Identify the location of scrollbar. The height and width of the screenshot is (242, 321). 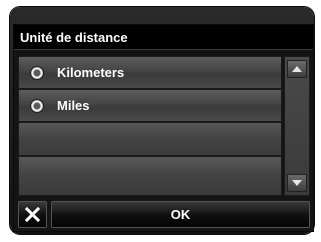
(297, 126).